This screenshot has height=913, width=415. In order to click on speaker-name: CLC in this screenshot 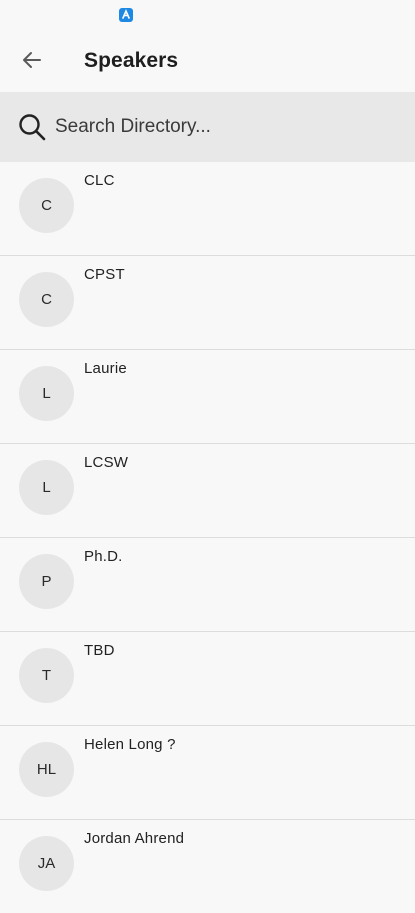, I will do `click(99, 180)`.